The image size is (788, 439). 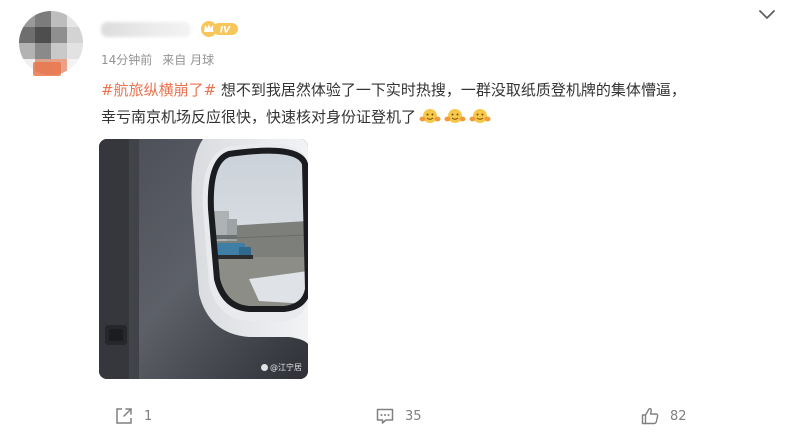 I want to click on like-count: 82, so click(x=678, y=416).